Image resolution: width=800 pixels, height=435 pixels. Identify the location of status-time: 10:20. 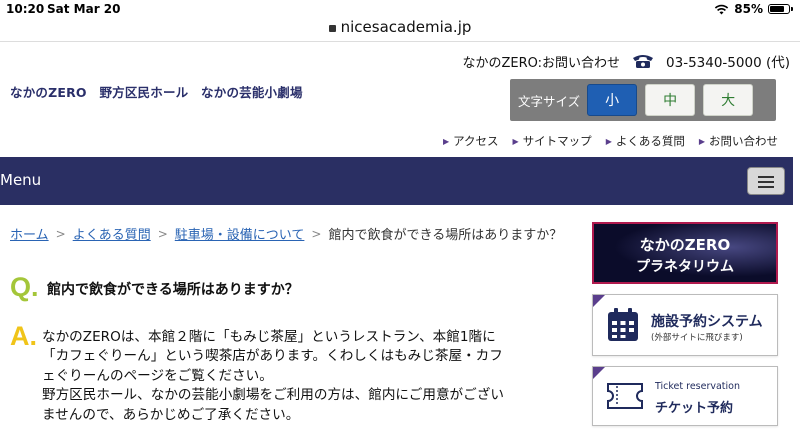
(25, 9).